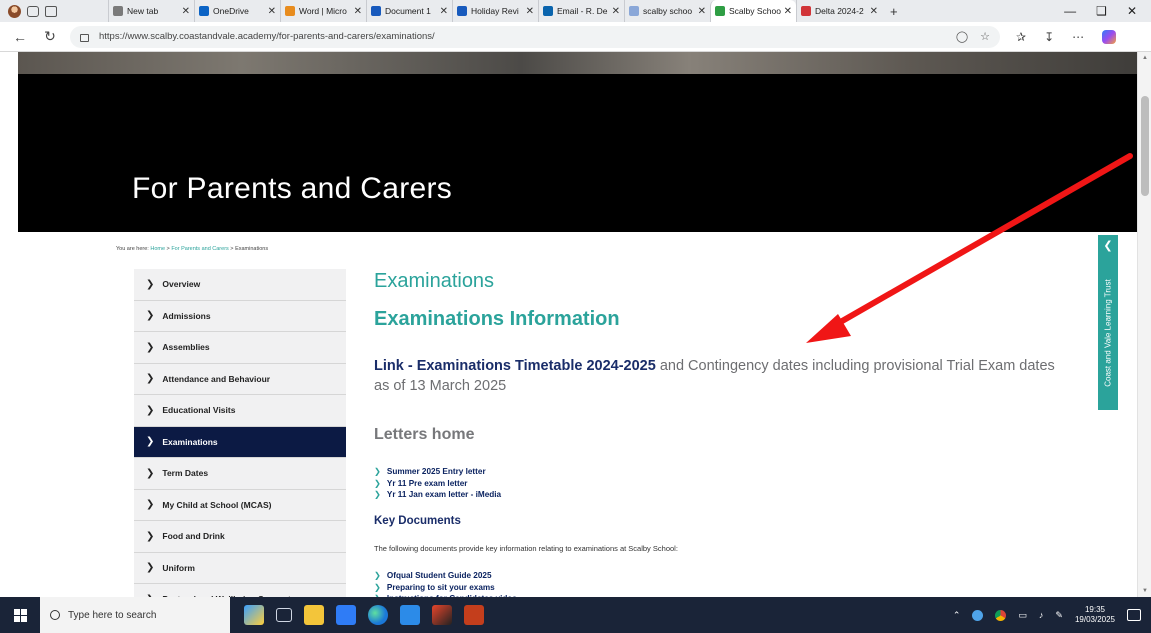  Describe the element at coordinates (1059, 615) in the screenshot. I see `pen-icon: ✎` at that location.